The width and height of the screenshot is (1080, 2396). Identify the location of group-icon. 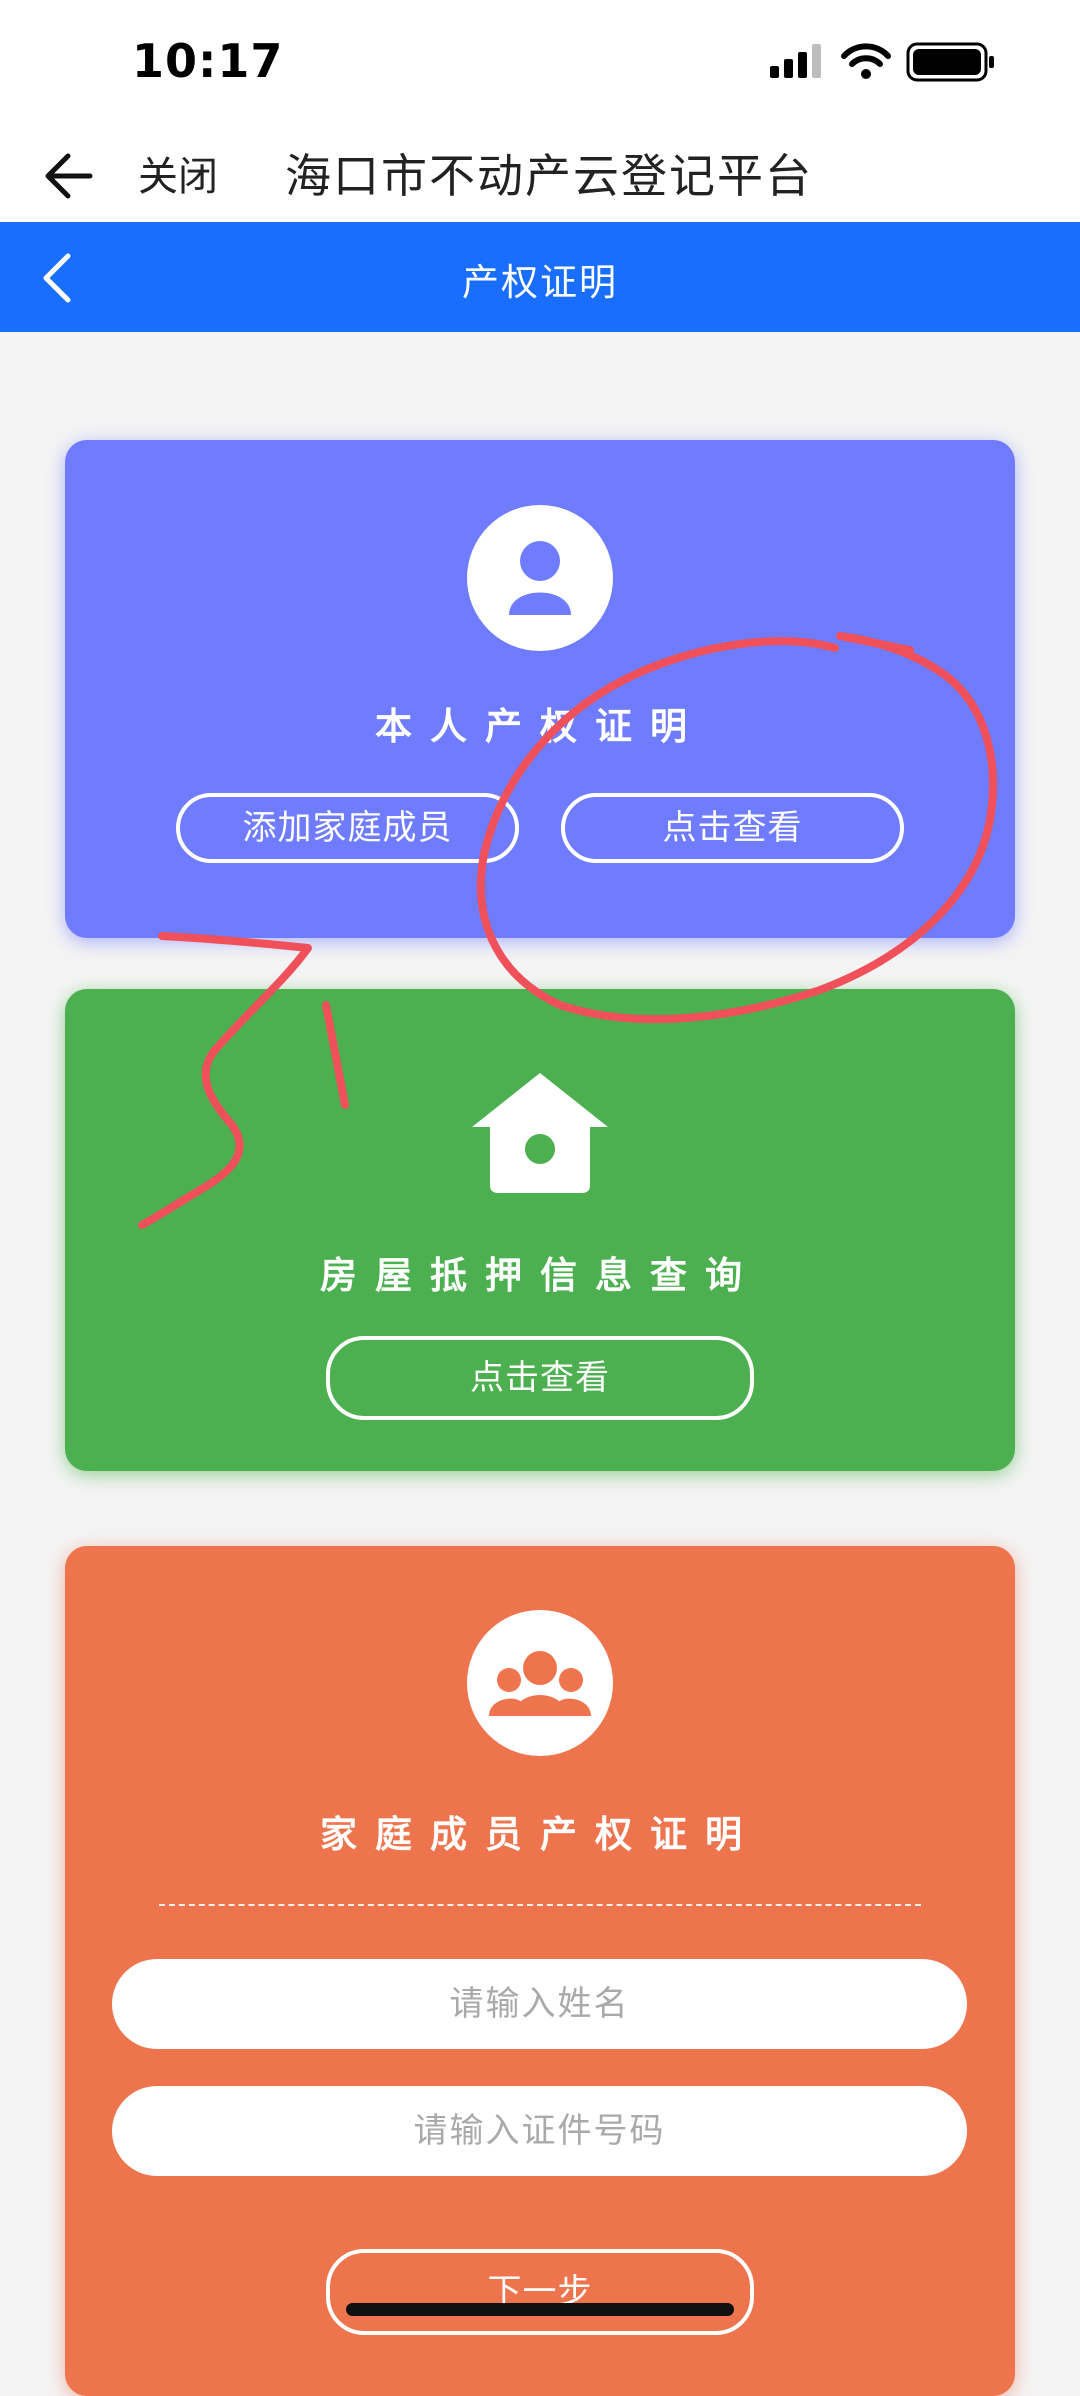
(540, 1683).